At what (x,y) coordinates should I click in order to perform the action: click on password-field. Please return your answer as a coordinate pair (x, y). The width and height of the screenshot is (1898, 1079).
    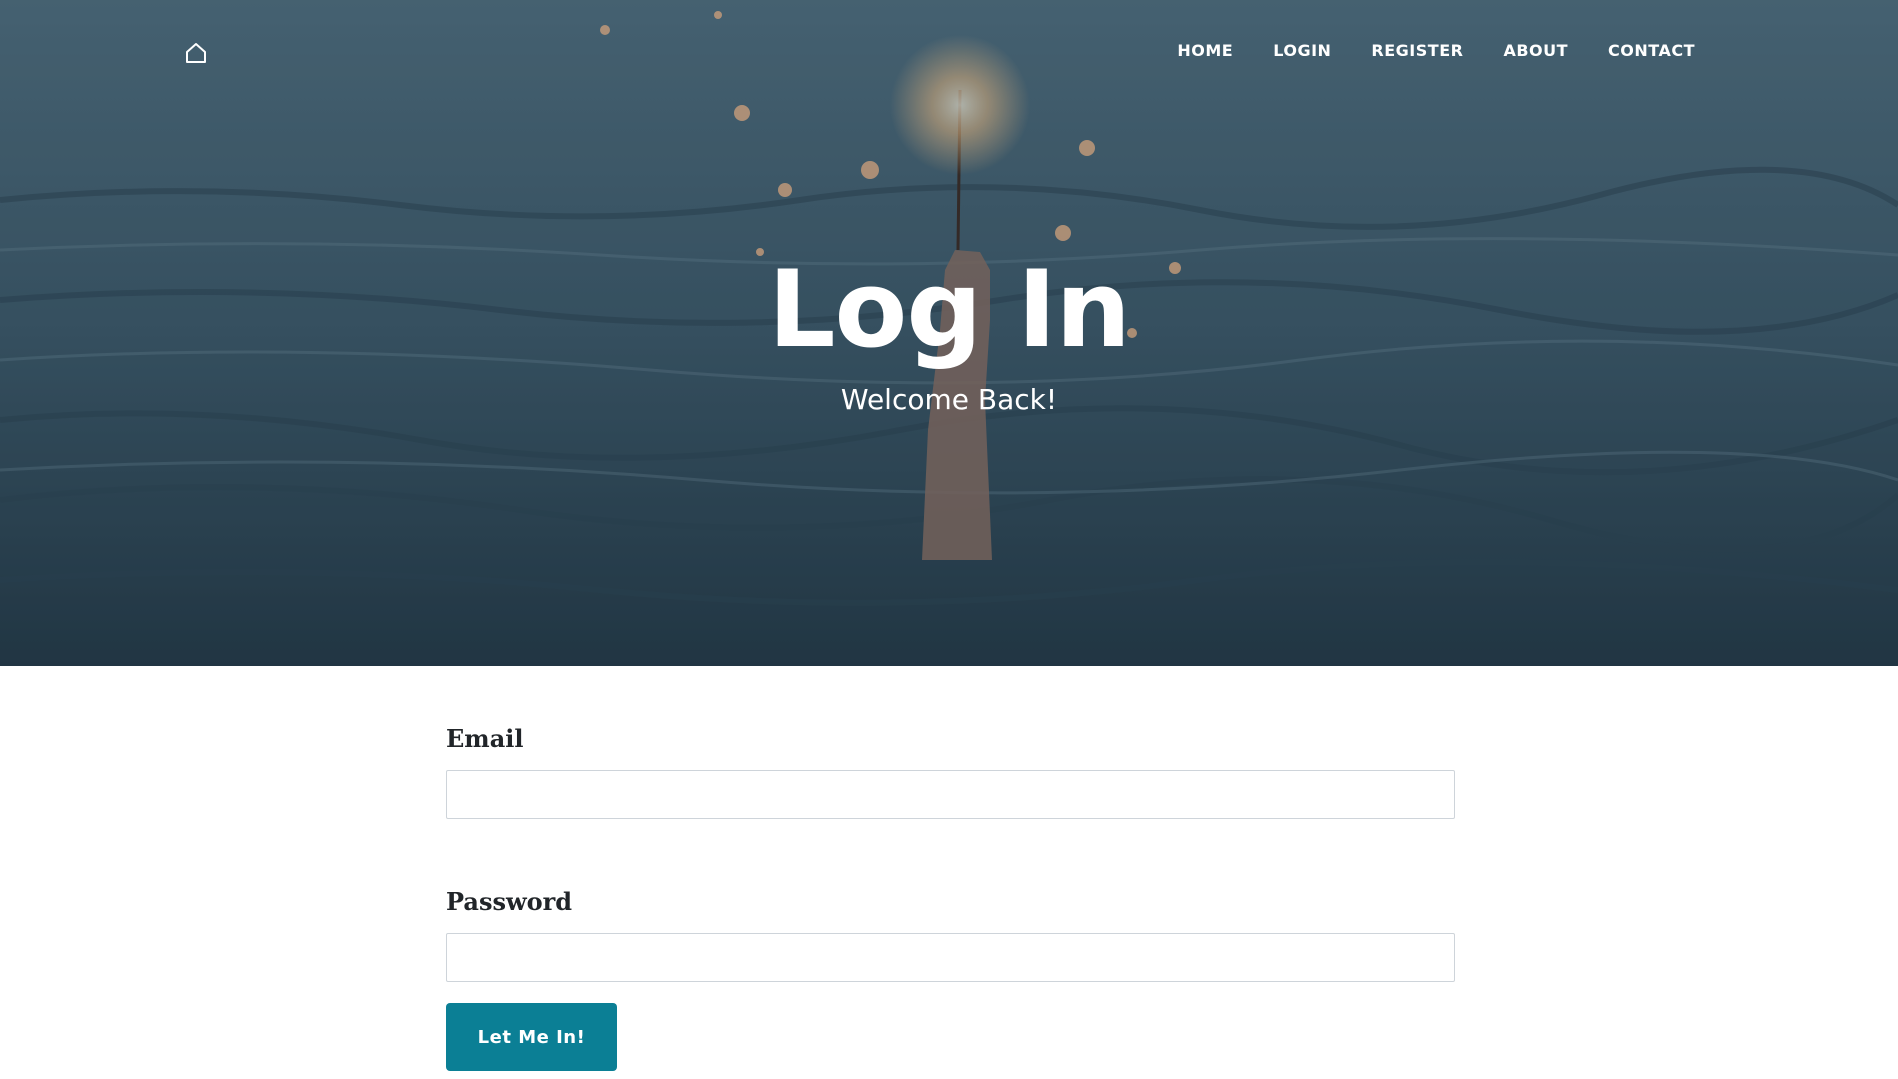
    Looking at the image, I should click on (950, 957).